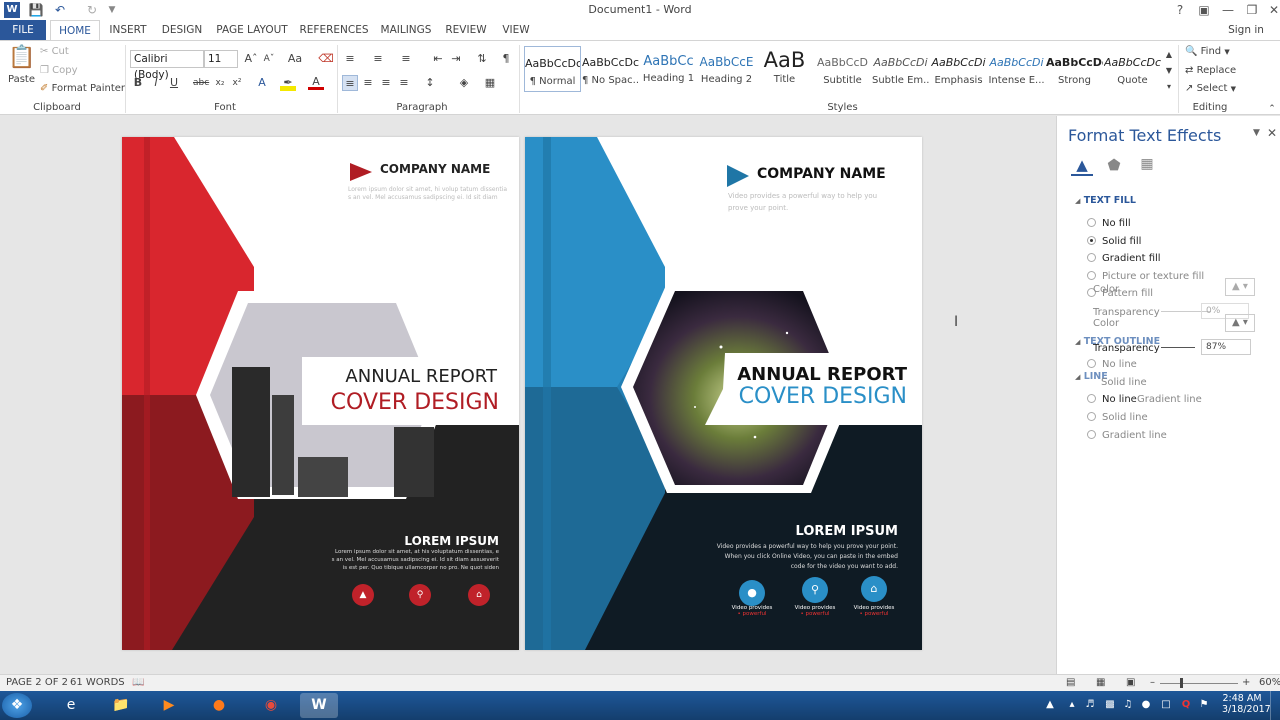 This screenshot has height=720, width=1280. Describe the element at coordinates (201, 83) in the screenshot. I see `strikethrough-icon: abc` at that location.